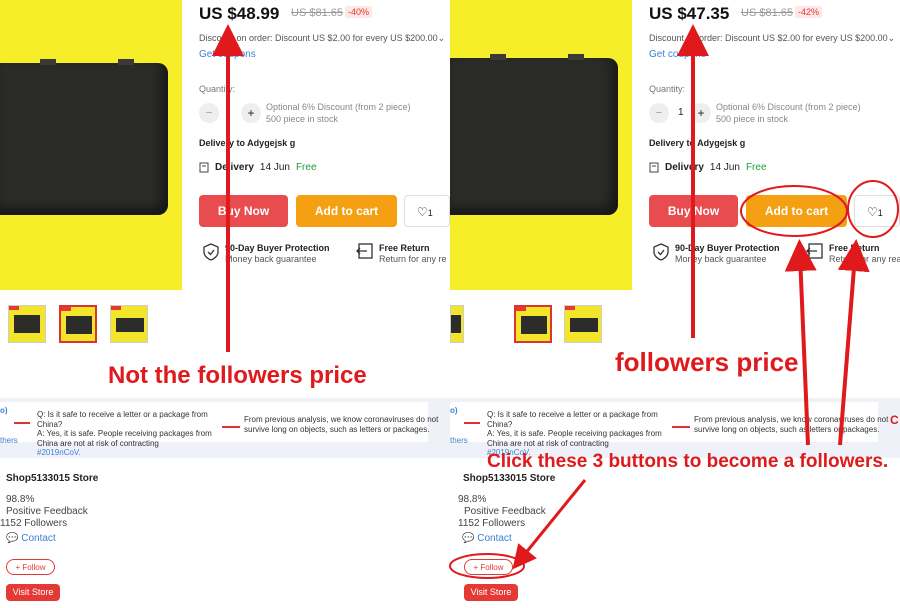  Describe the element at coordinates (809, 12) in the screenshot. I see `discount-badge: -42%` at that location.